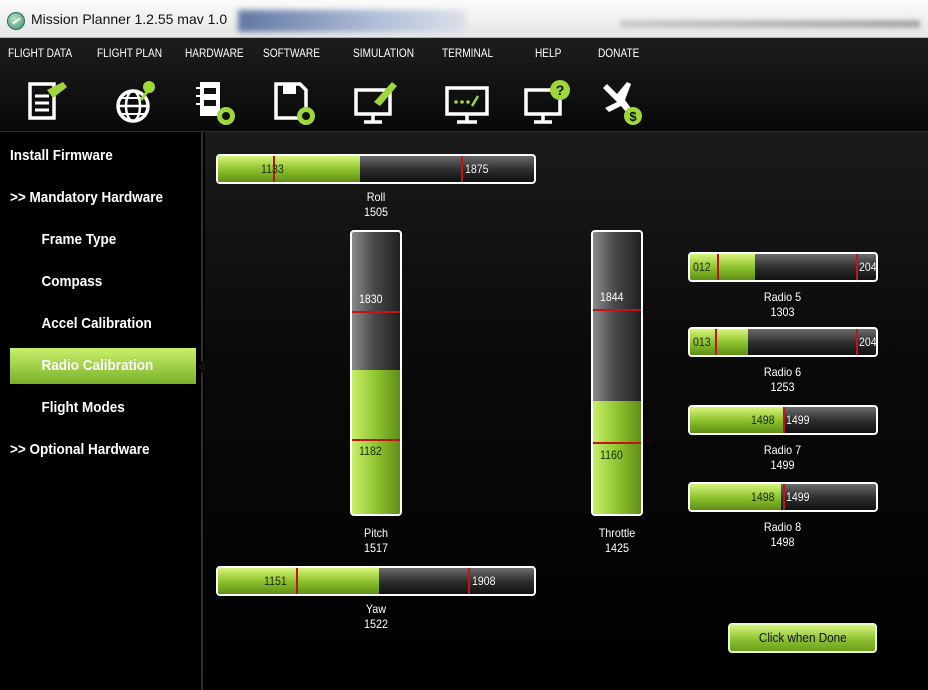  I want to click on click-when-done-button: Click when Done, so click(802, 638).